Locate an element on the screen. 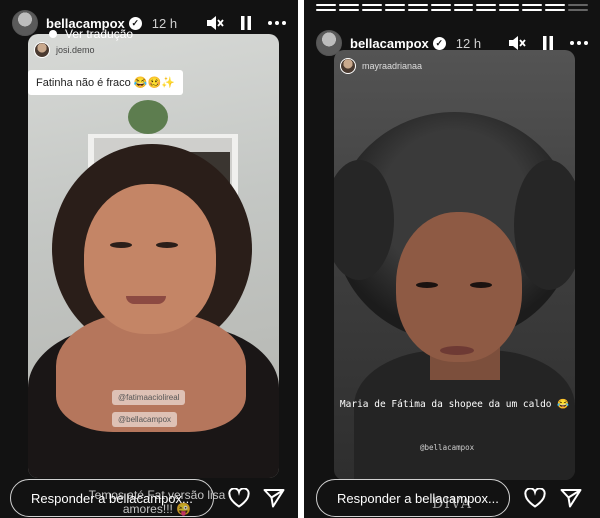 The image size is (600, 518). repost-attribution: mayraadrianaa is located at coordinates (381, 66).